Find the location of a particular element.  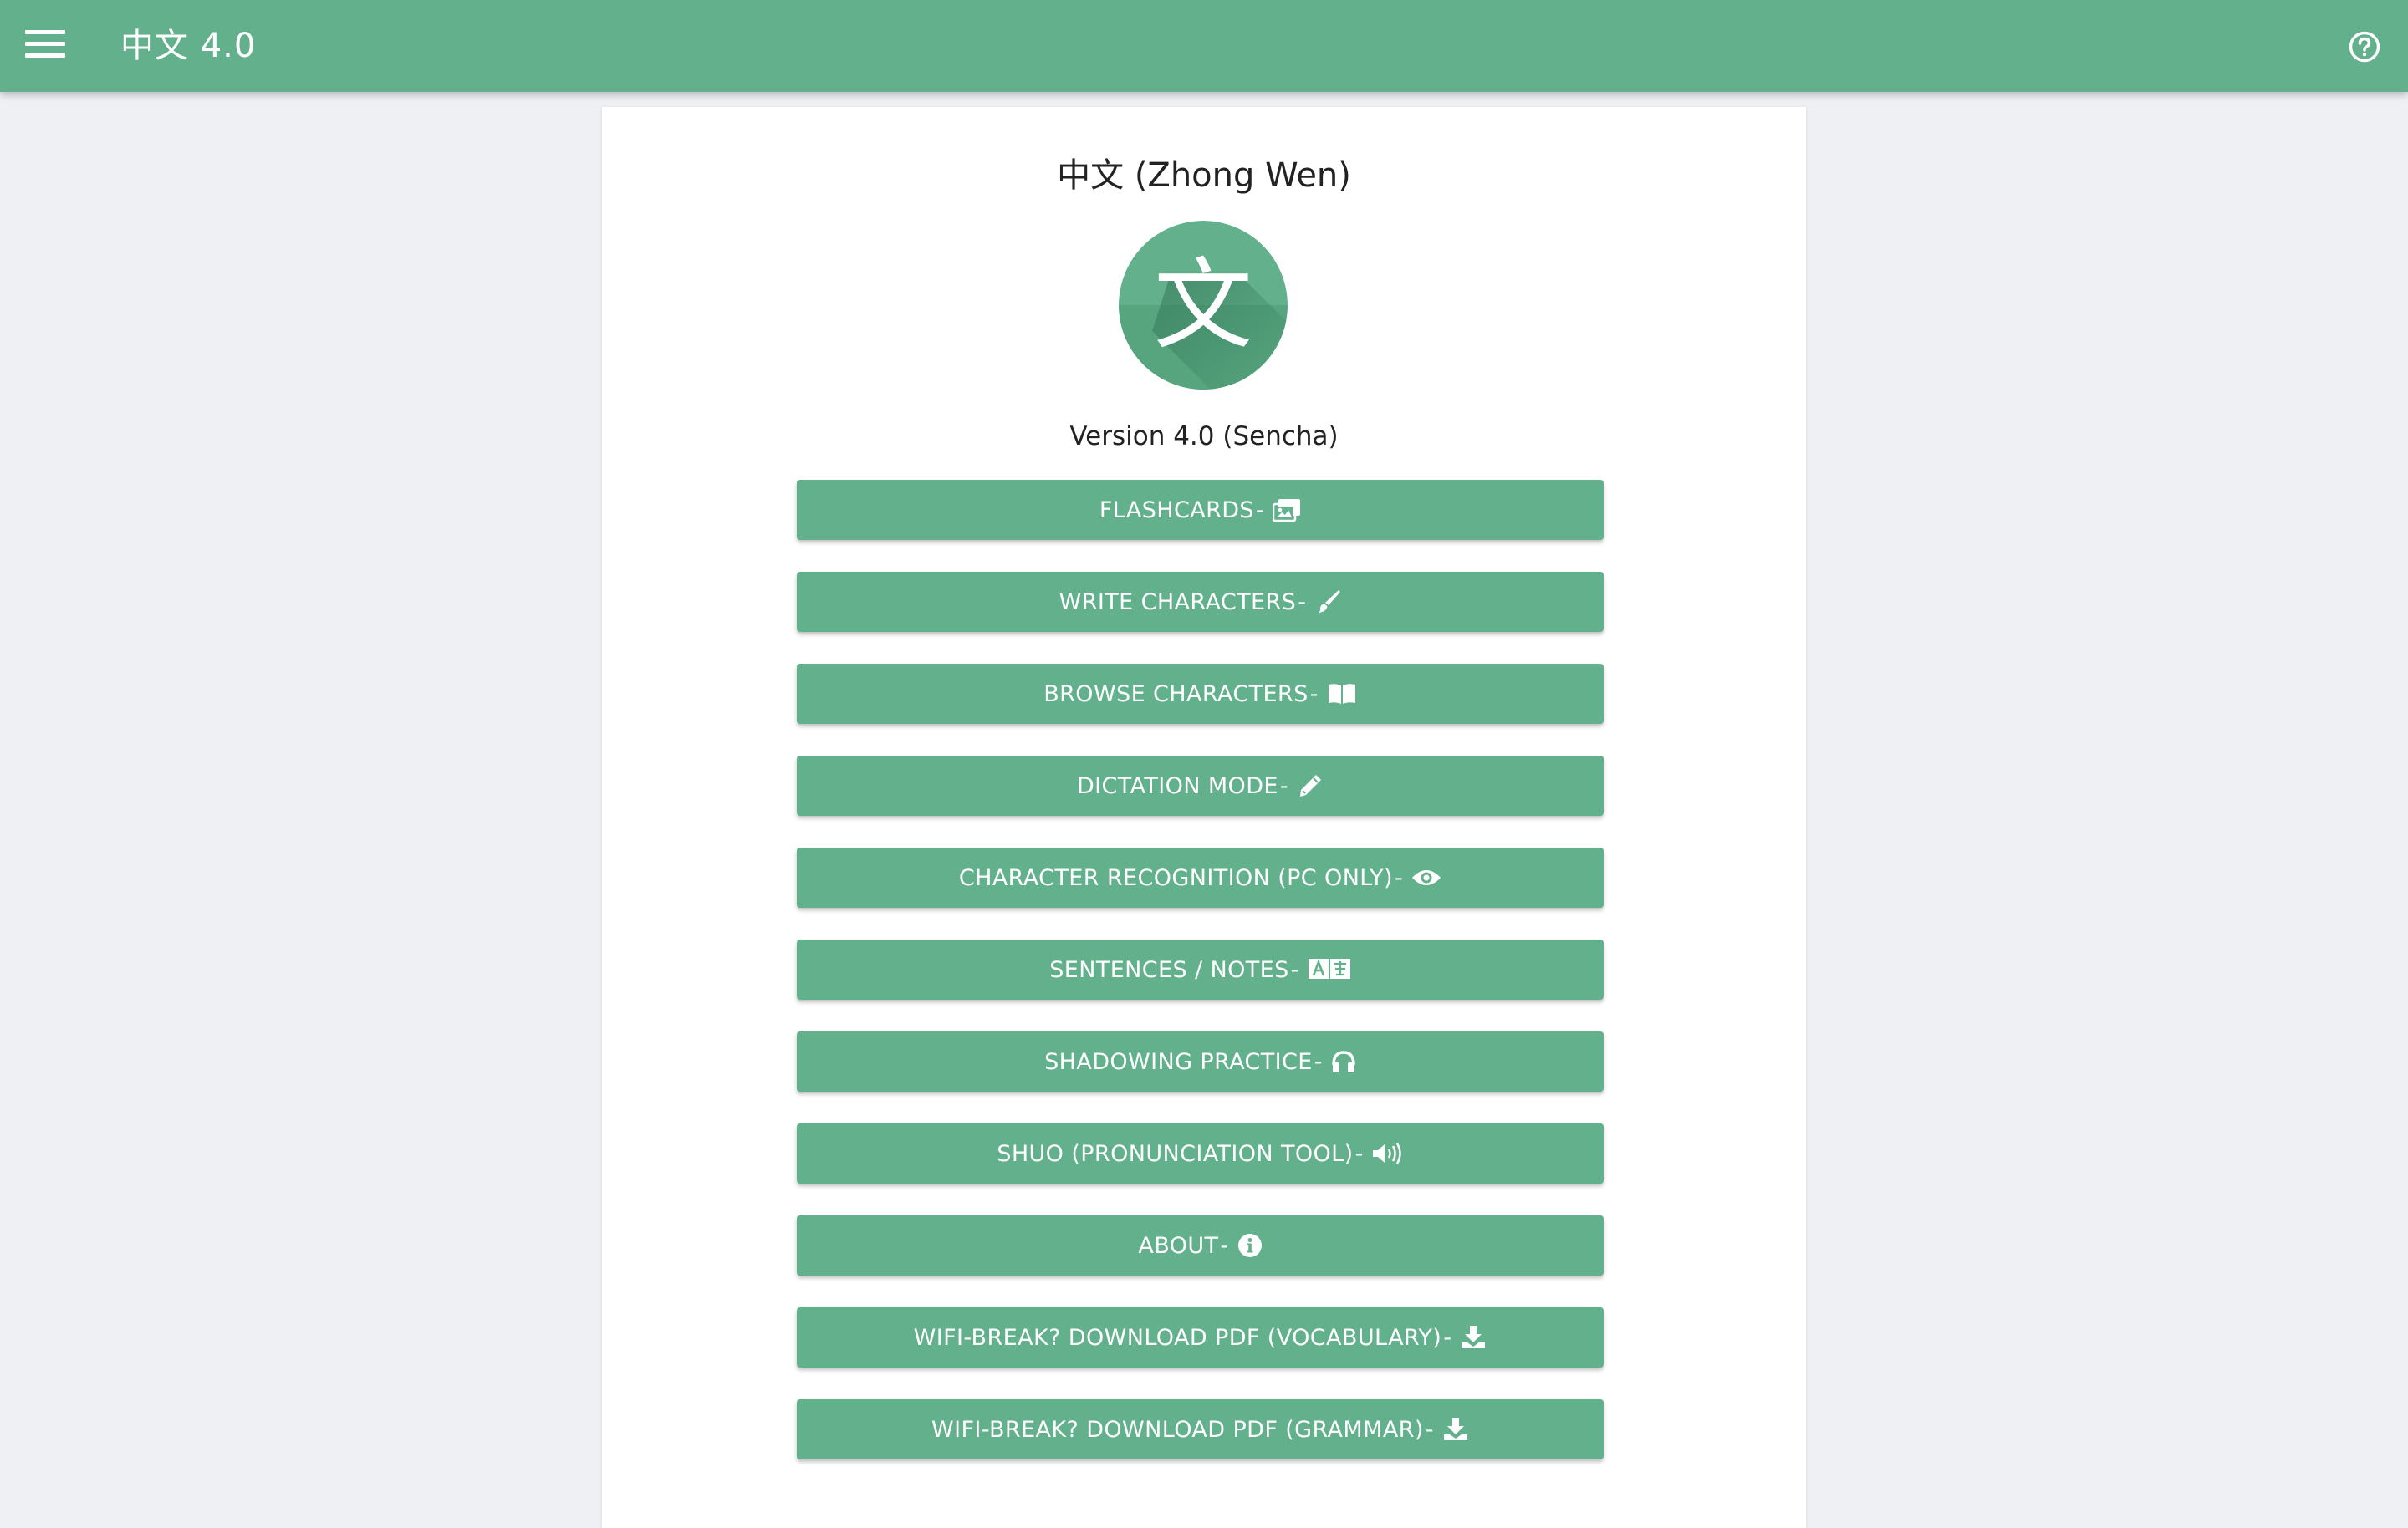

download-vocabulary-button: WIFI-BREAK? DOWNLOAD PDF (VOCABULARY) - is located at coordinates (1200, 1337).